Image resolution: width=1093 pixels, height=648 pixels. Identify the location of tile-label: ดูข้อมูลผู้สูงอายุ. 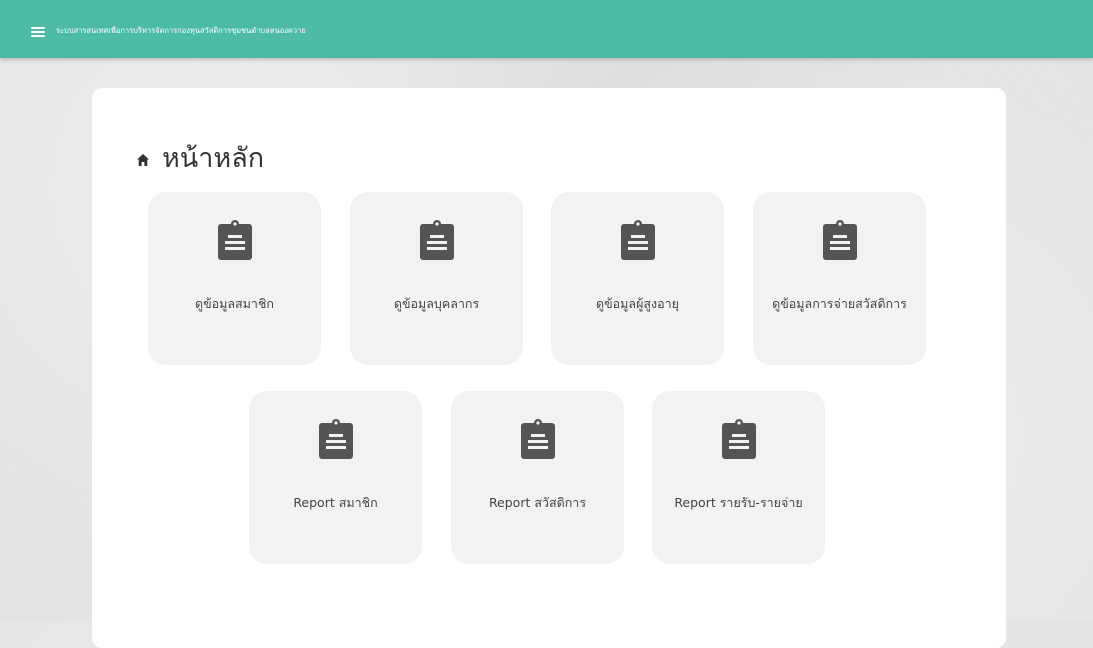
(637, 303).